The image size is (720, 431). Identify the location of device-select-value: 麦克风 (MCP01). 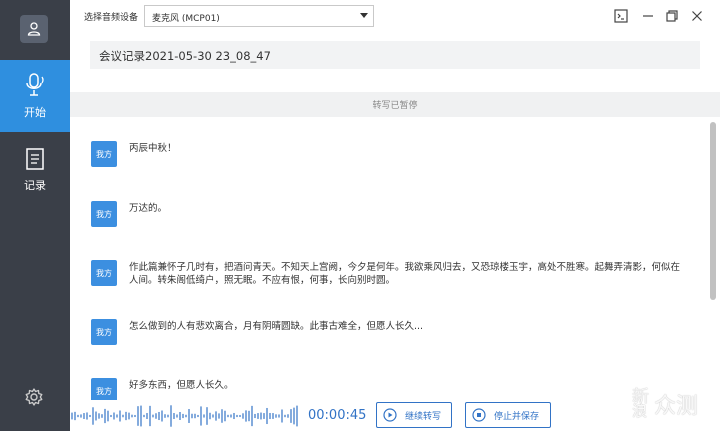
(186, 19).